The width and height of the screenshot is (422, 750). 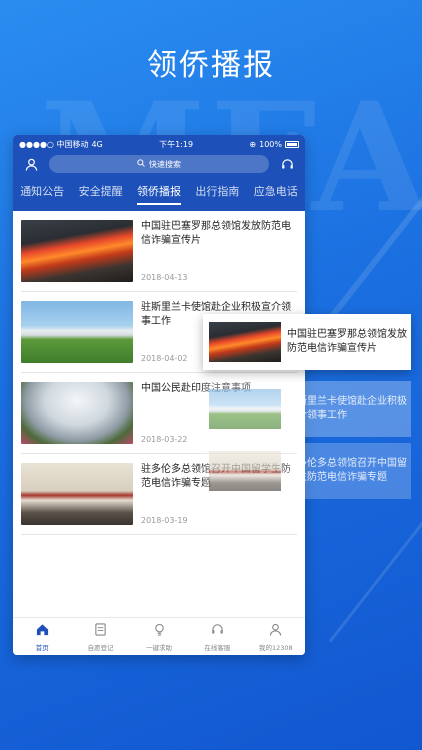 What do you see at coordinates (347, 470) in the screenshot?
I see `card-title: 驻多伦多总领馆召开中国留学生防范电信诈骗专题` at bounding box center [347, 470].